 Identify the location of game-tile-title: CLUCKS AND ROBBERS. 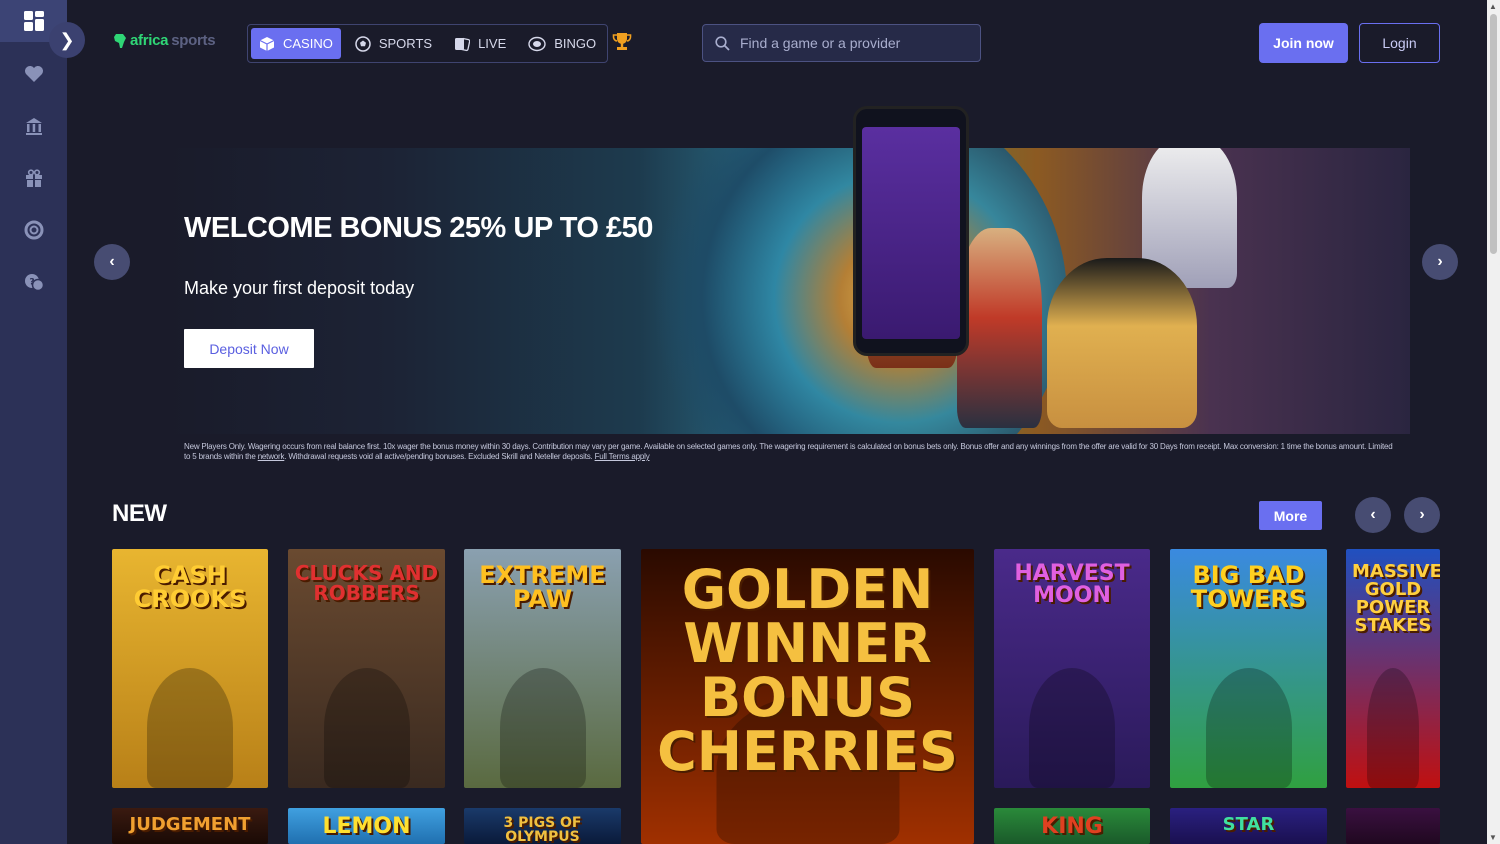
(366, 583).